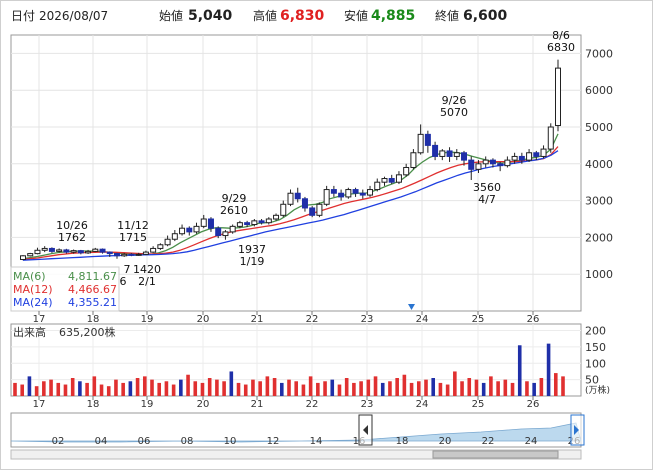 The height and width of the screenshot is (473, 653). I want to click on volume-y-tick-label: 150, so click(595, 347).